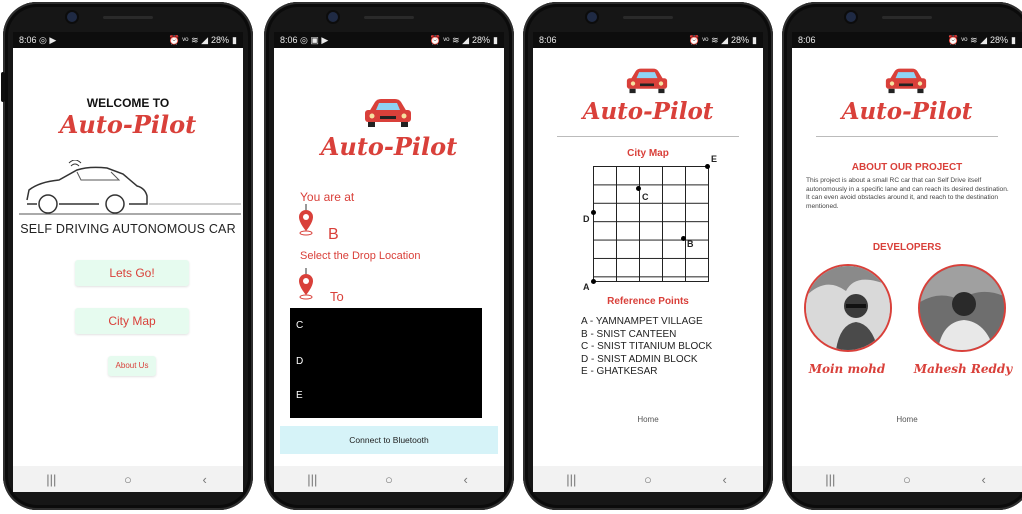 This screenshot has width=1022, height=514. Describe the element at coordinates (333, 234) in the screenshot. I see `current-location-value: B` at that location.